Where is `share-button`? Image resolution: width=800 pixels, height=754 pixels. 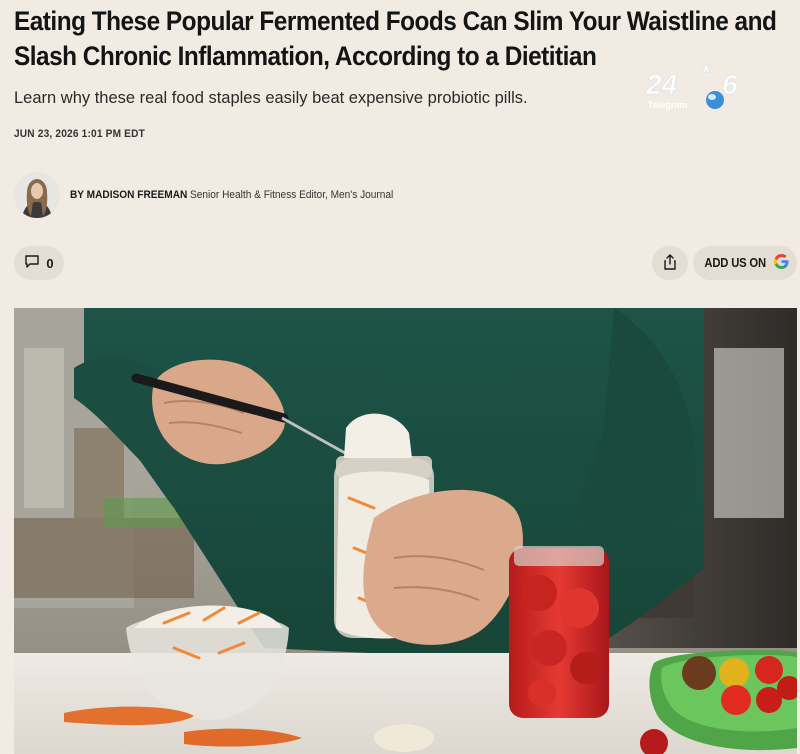
share-button is located at coordinates (670, 263).